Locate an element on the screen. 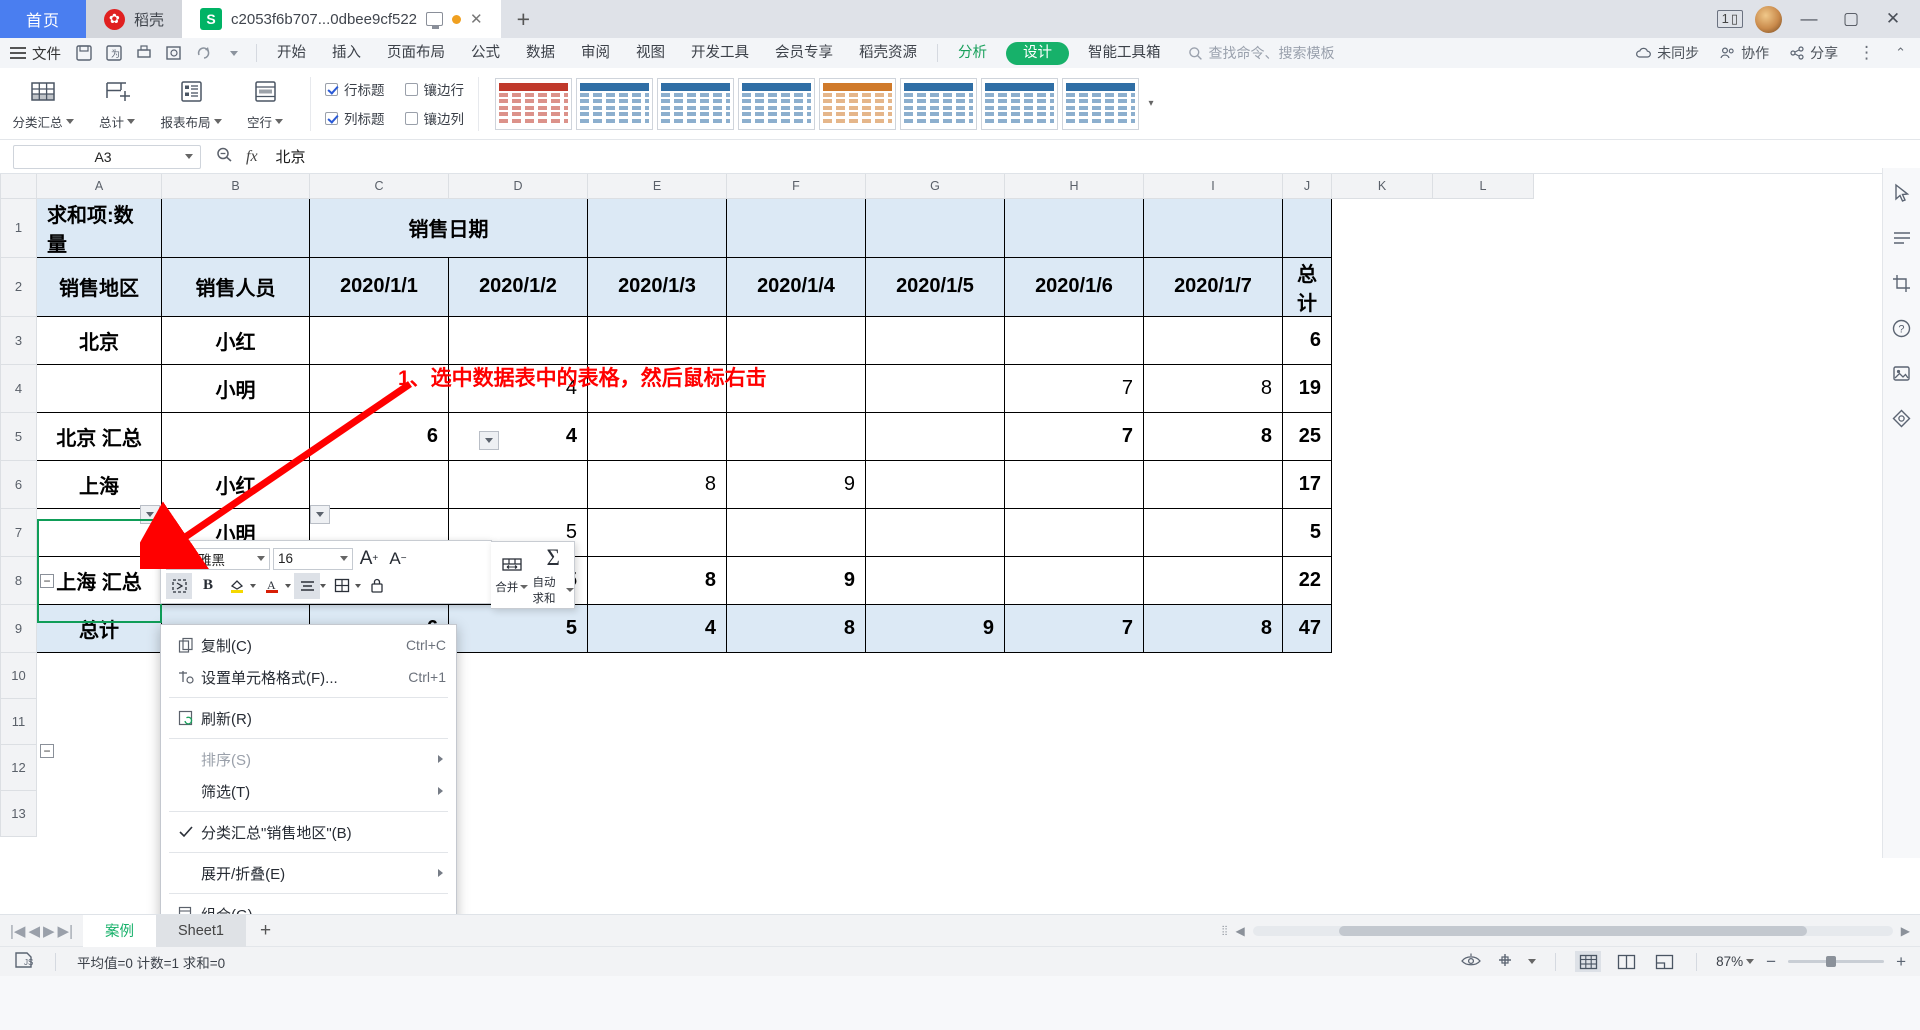 This screenshot has width=1920, height=1030. select-all-corner is located at coordinates (18, 186).